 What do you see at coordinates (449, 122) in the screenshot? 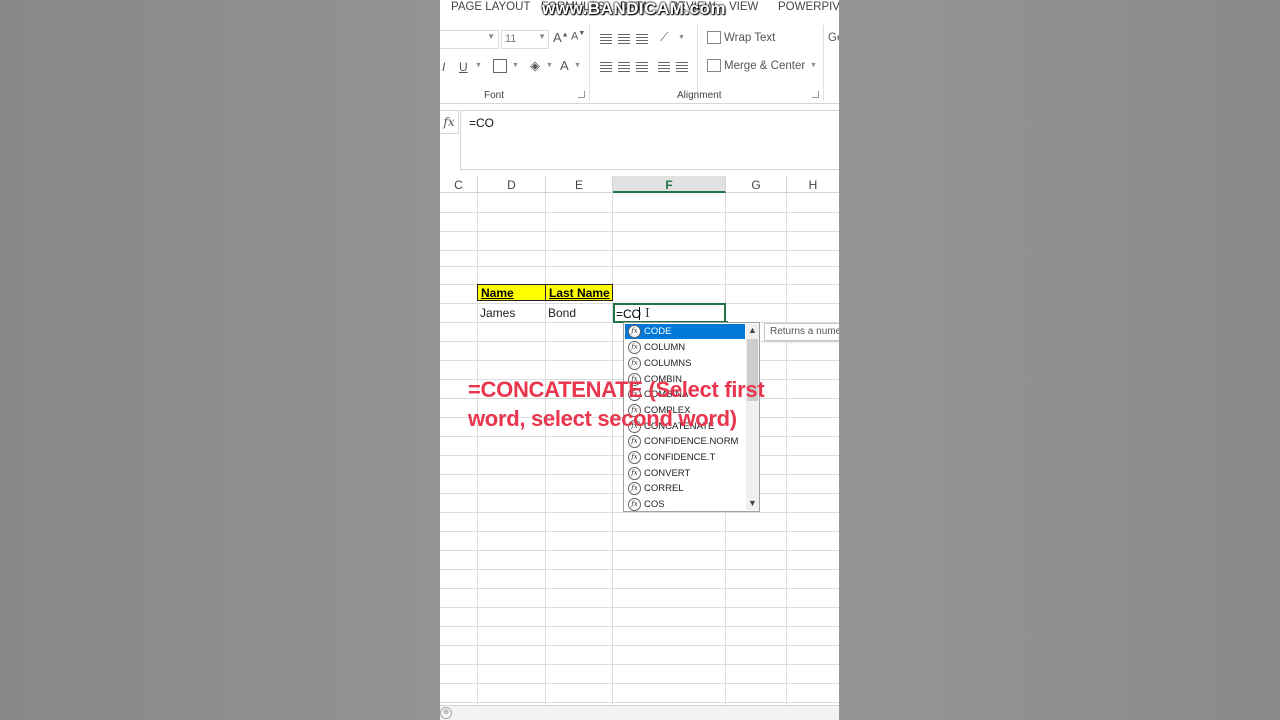
I see `insert-function-button: fx` at bounding box center [449, 122].